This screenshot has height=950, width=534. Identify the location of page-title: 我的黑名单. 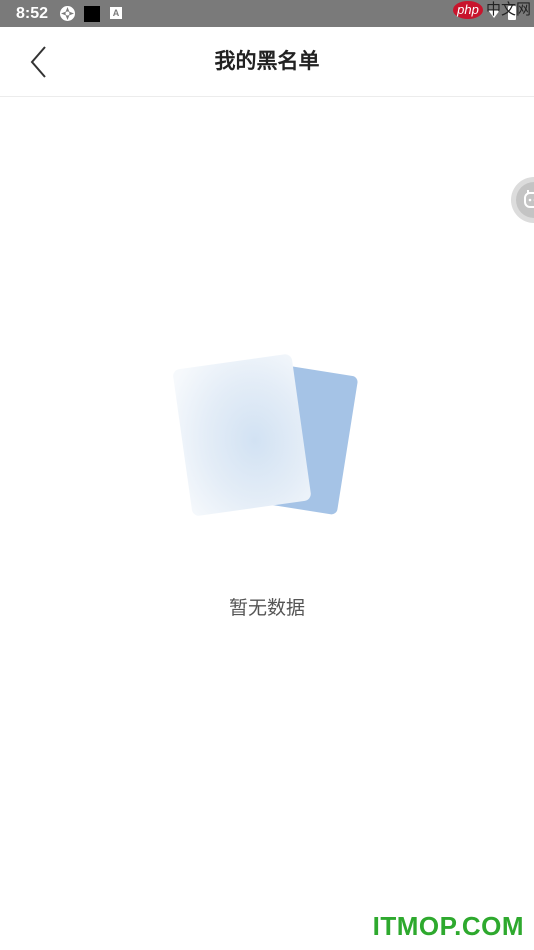
(267, 60).